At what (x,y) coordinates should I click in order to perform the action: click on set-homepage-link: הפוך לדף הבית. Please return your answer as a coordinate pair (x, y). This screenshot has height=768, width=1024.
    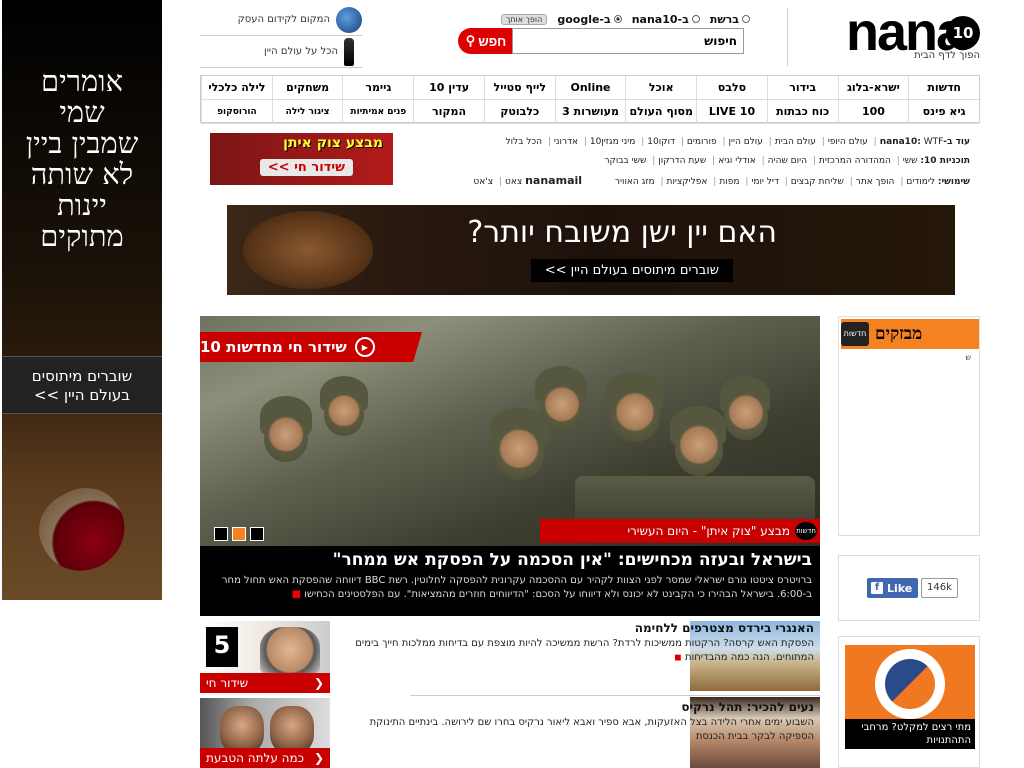
    Looking at the image, I should click on (947, 55).